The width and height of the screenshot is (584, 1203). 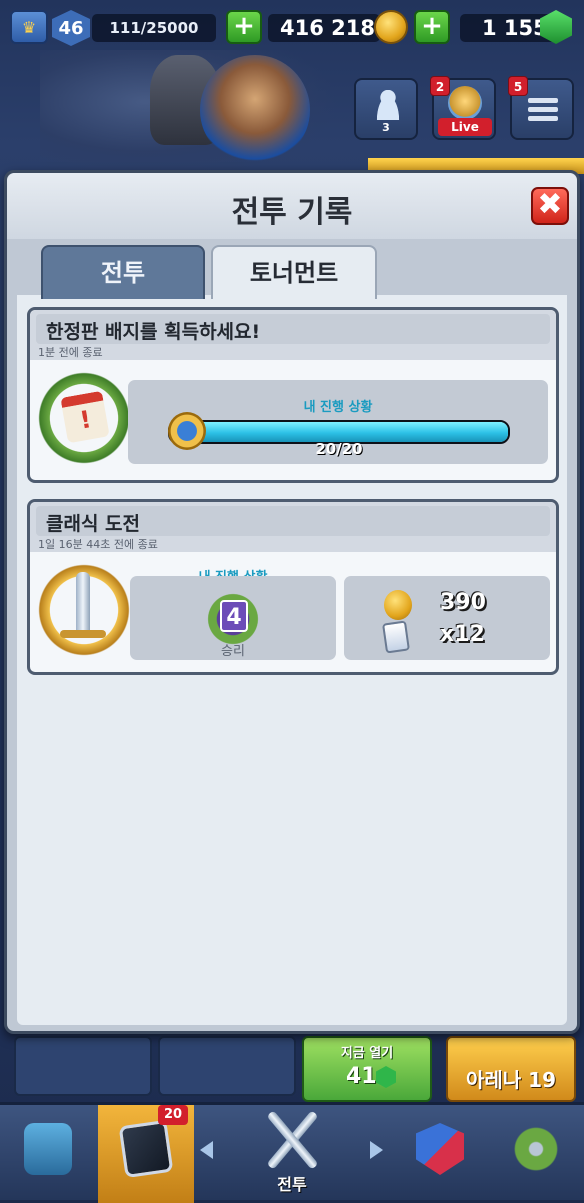 What do you see at coordinates (465, 103) in the screenshot?
I see `live-avatar-icon` at bounding box center [465, 103].